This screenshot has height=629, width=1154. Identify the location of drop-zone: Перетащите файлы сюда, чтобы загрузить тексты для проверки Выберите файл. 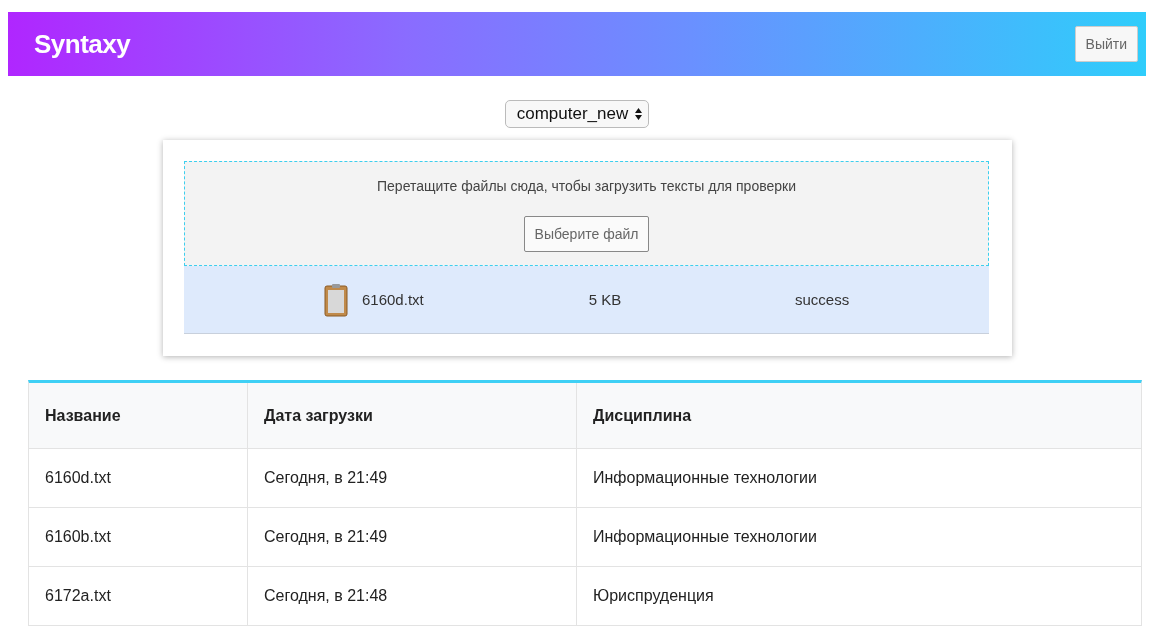
(586, 213).